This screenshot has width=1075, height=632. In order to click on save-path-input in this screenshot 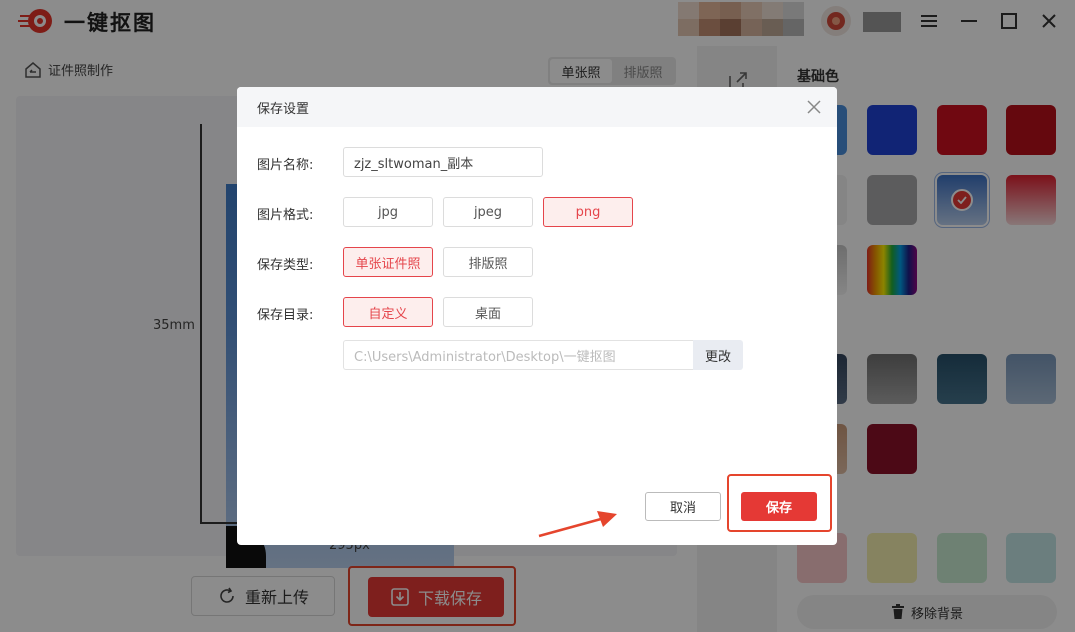, I will do `click(518, 355)`.